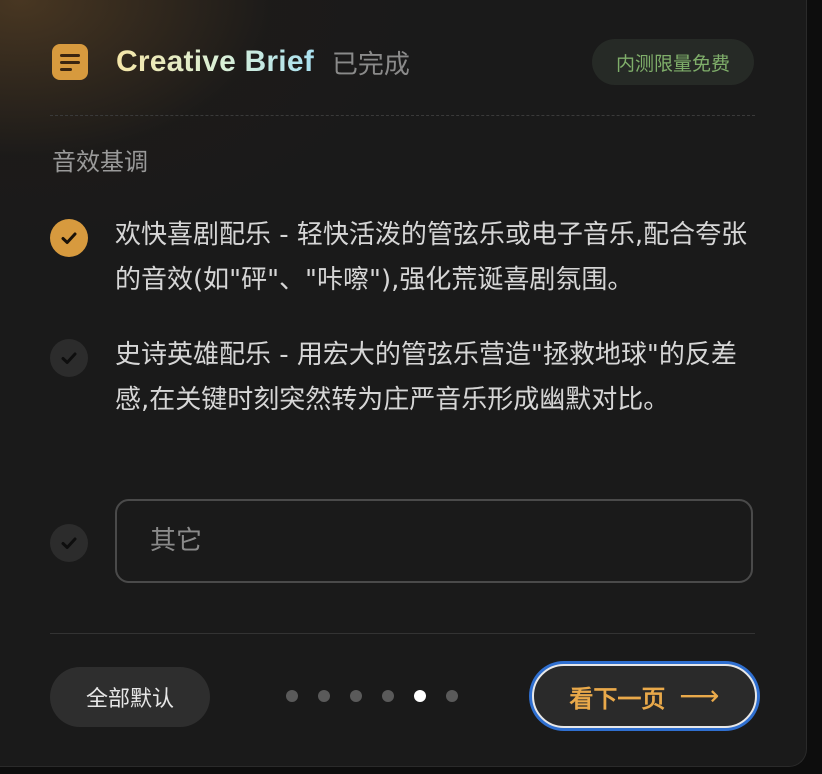 This screenshot has width=822, height=774. What do you see at coordinates (402, 115) in the screenshot?
I see `header-divider` at bounding box center [402, 115].